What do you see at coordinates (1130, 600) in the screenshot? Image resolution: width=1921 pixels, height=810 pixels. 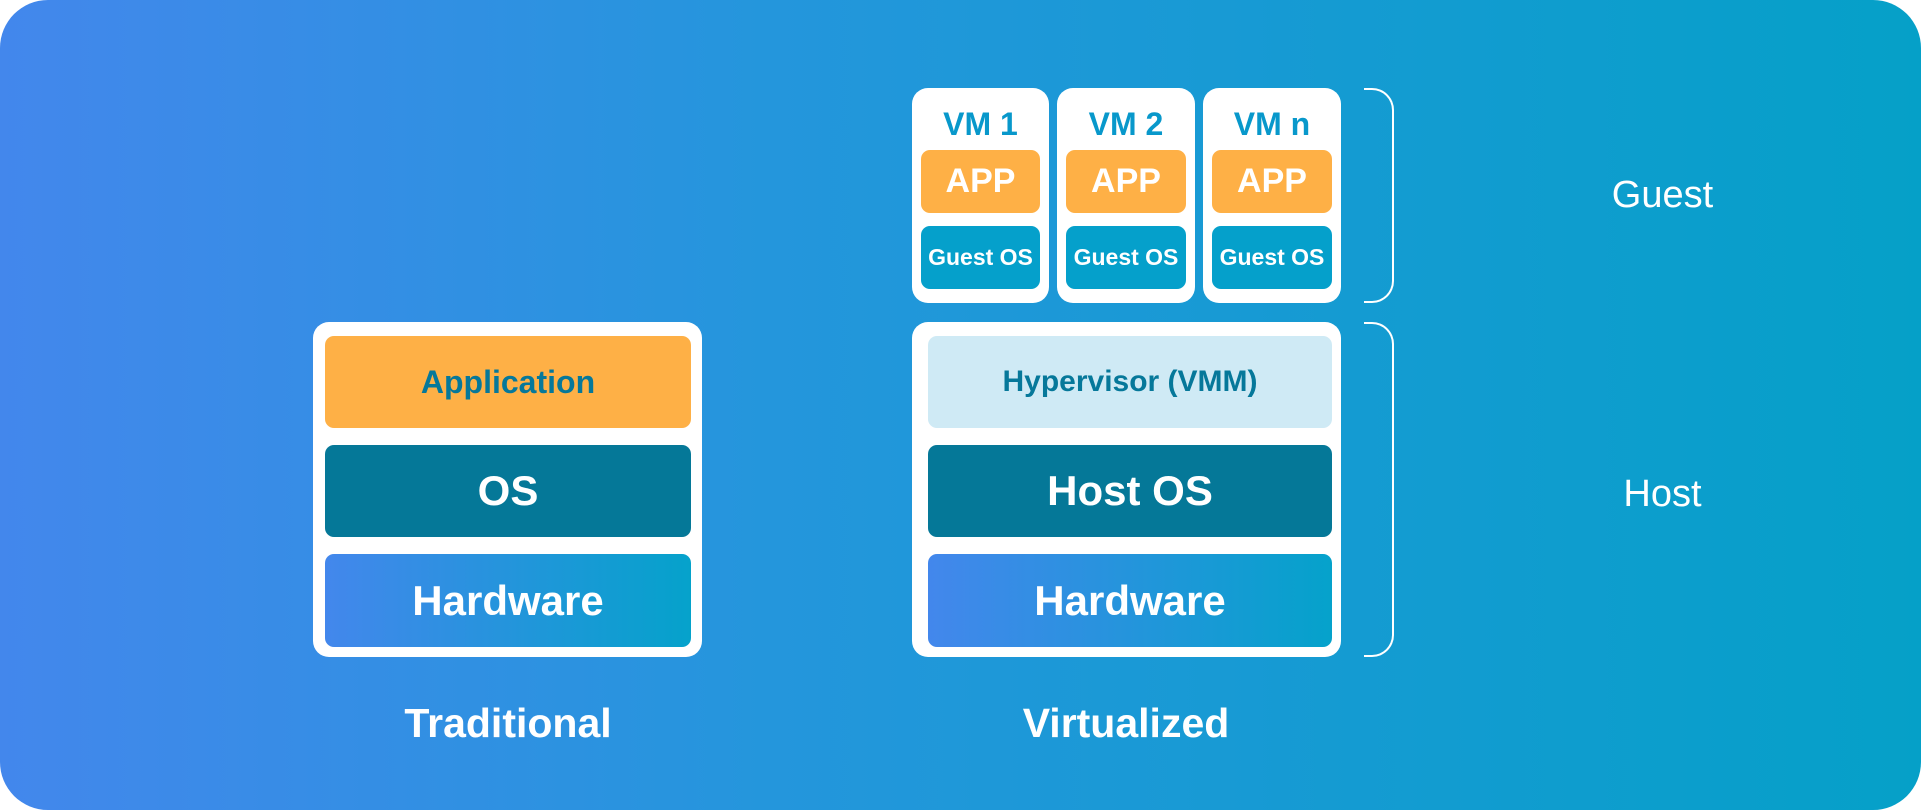 I see `host-hardware-layer: Hardware` at bounding box center [1130, 600].